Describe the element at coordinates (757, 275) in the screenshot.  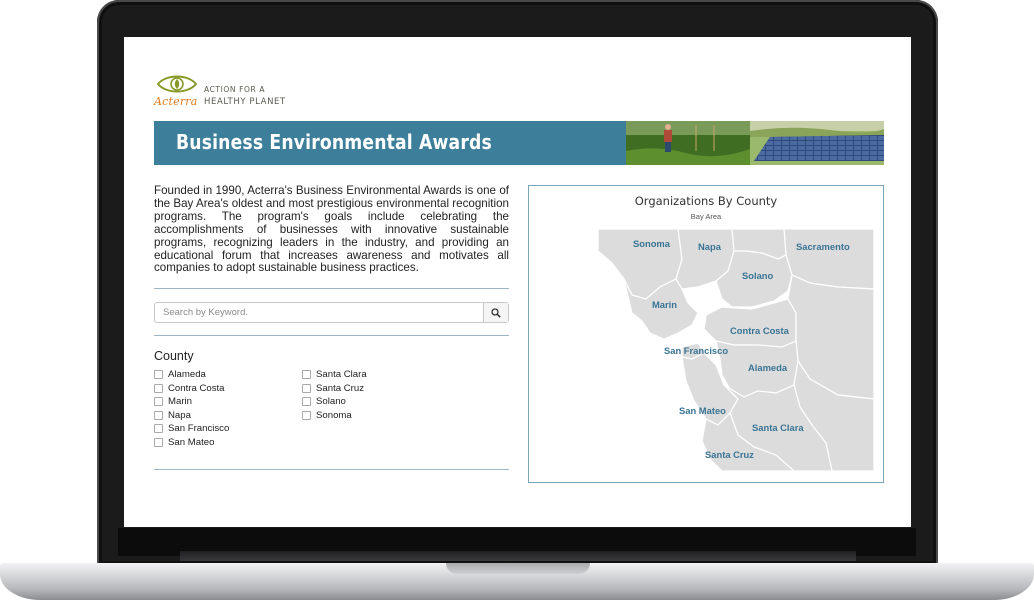
I see `map-label-solano: Solano` at that location.